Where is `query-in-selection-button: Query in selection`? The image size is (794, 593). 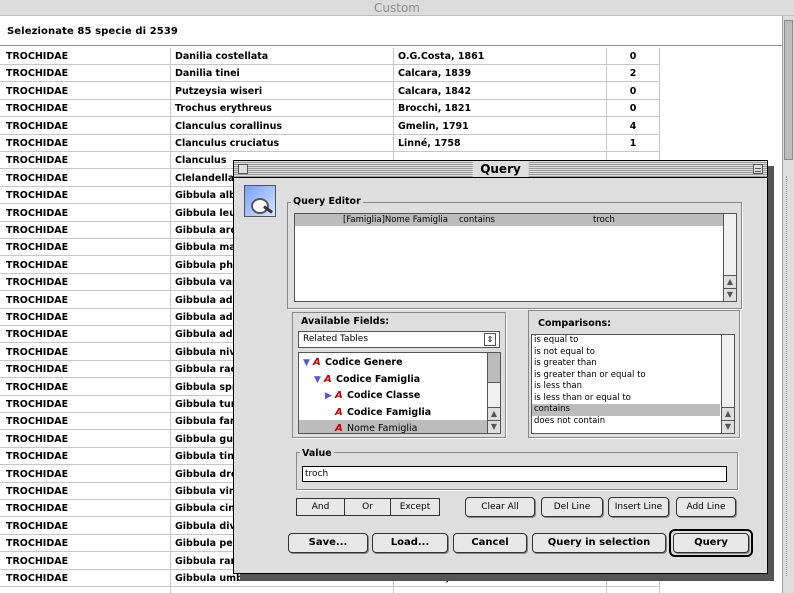 query-in-selection-button: Query in selection is located at coordinates (599, 543).